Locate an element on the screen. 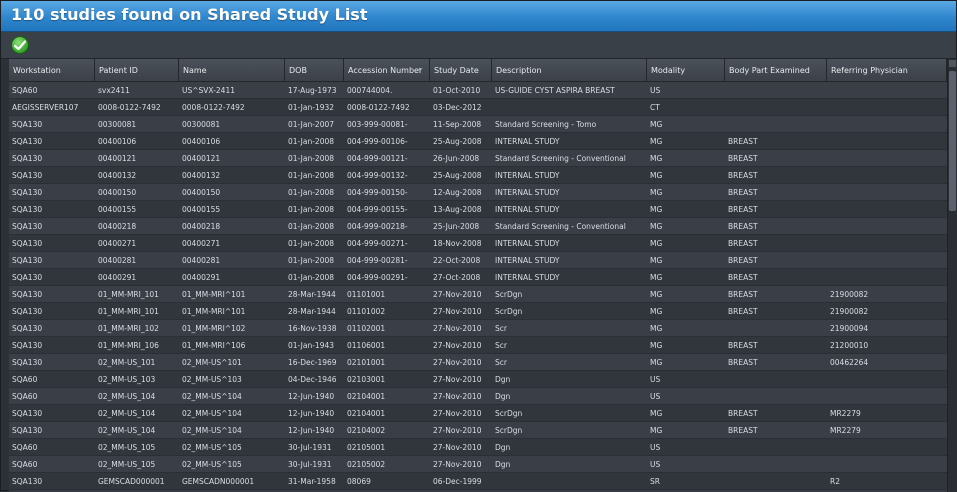 The height and width of the screenshot is (492, 957). cell-dob: 01-Jan-2007 is located at coordinates (311, 124).